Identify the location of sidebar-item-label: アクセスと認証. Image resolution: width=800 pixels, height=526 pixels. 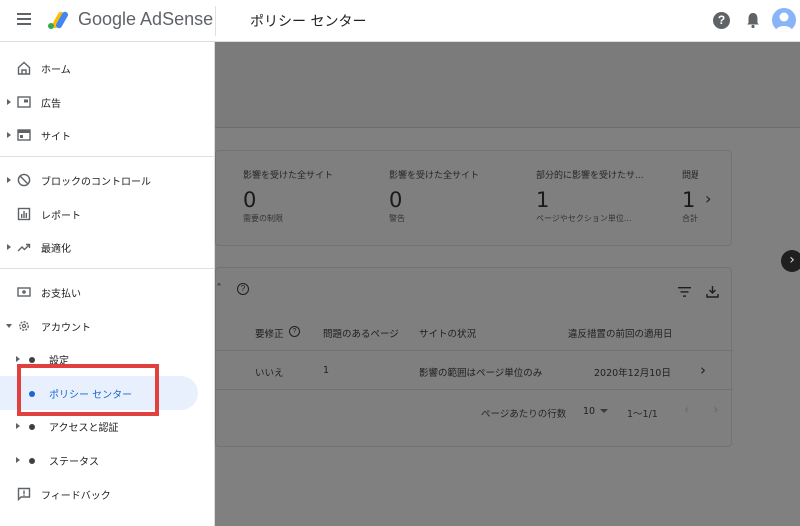
(84, 428).